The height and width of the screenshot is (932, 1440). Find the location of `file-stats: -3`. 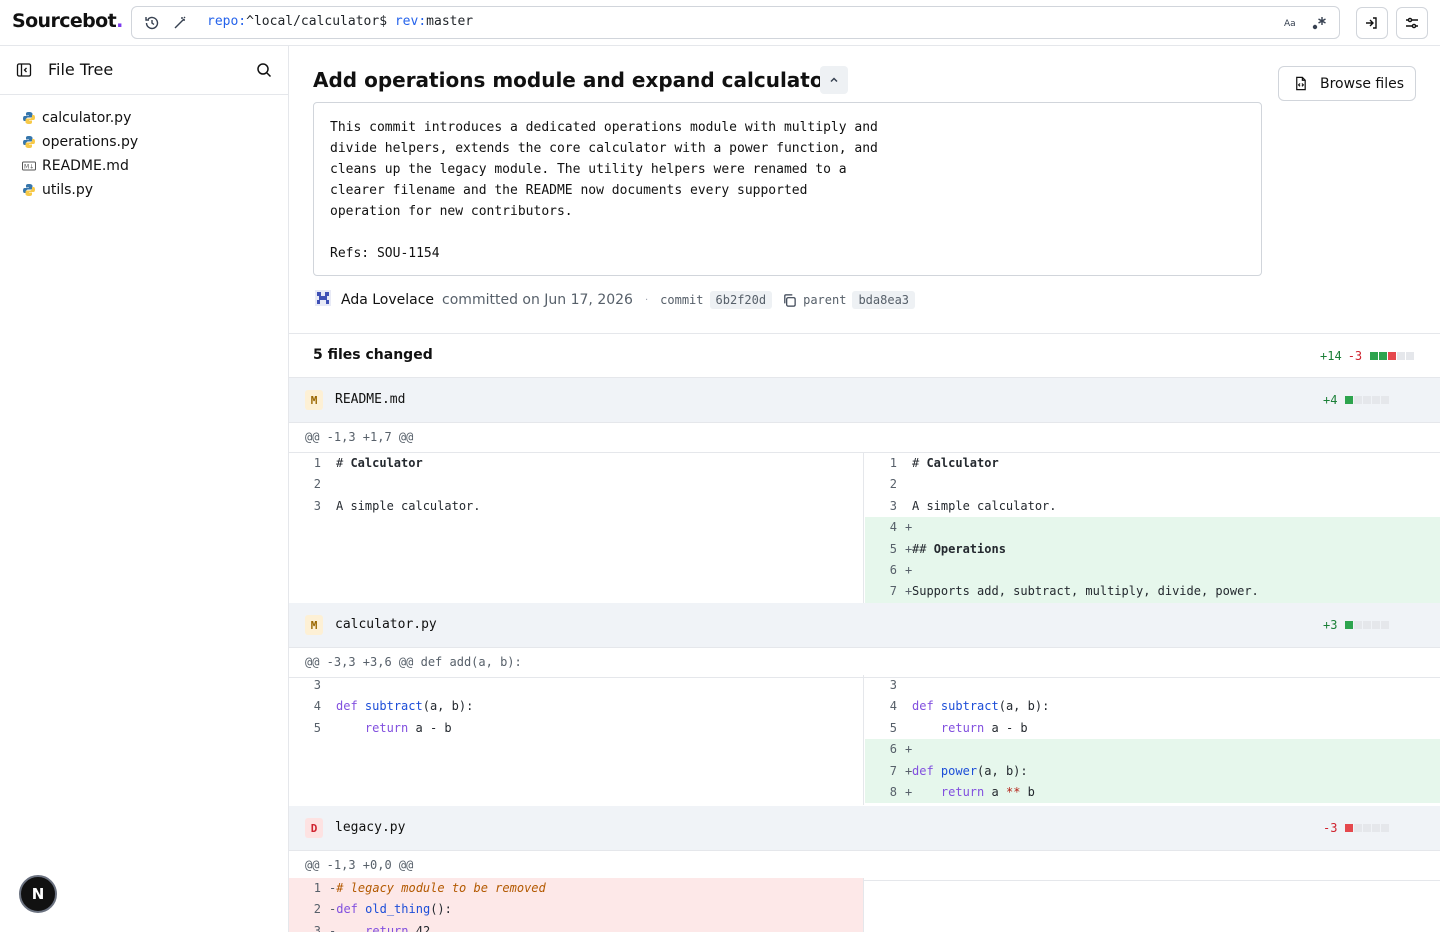

file-stats: -3 is located at coordinates (1356, 828).